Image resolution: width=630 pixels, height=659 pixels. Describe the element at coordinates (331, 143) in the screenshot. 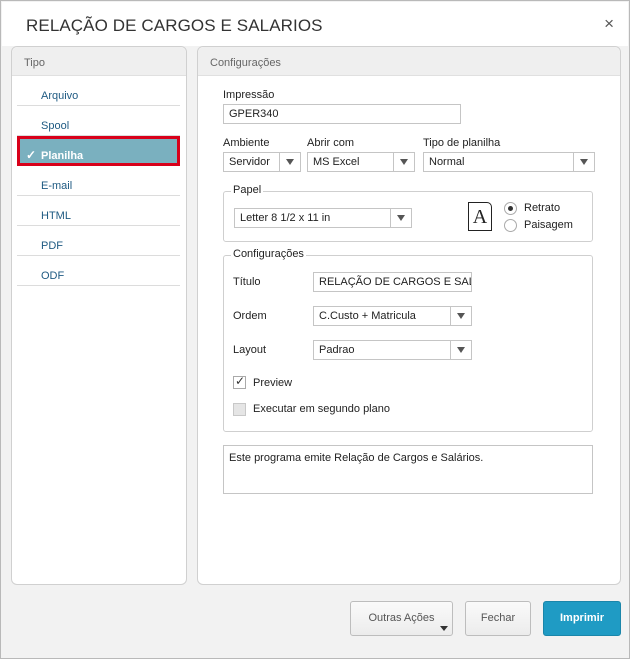

I see `abrir-com-label: Abrir com` at that location.